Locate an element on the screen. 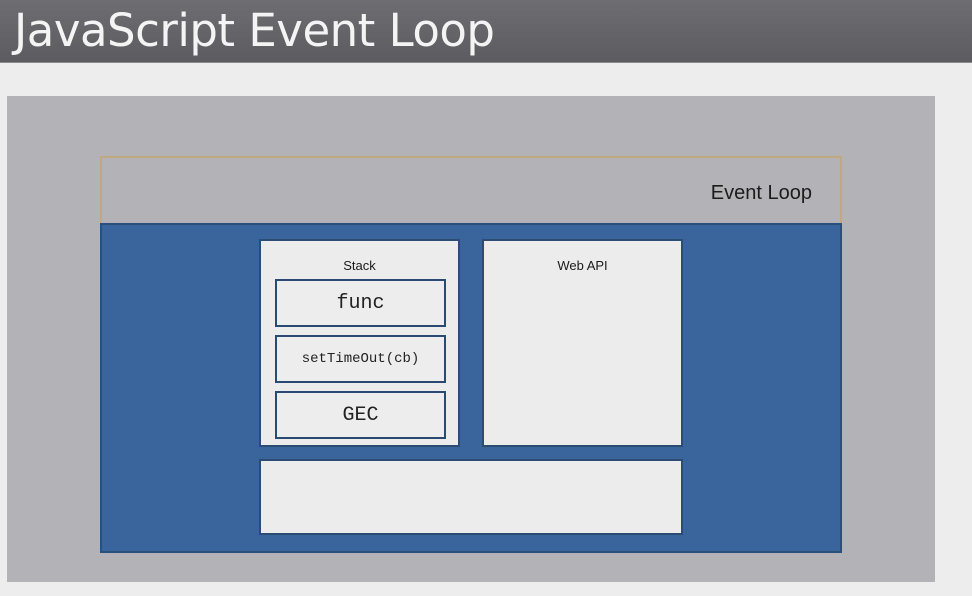  event-loop-region: Event Loop is located at coordinates (471, 190).